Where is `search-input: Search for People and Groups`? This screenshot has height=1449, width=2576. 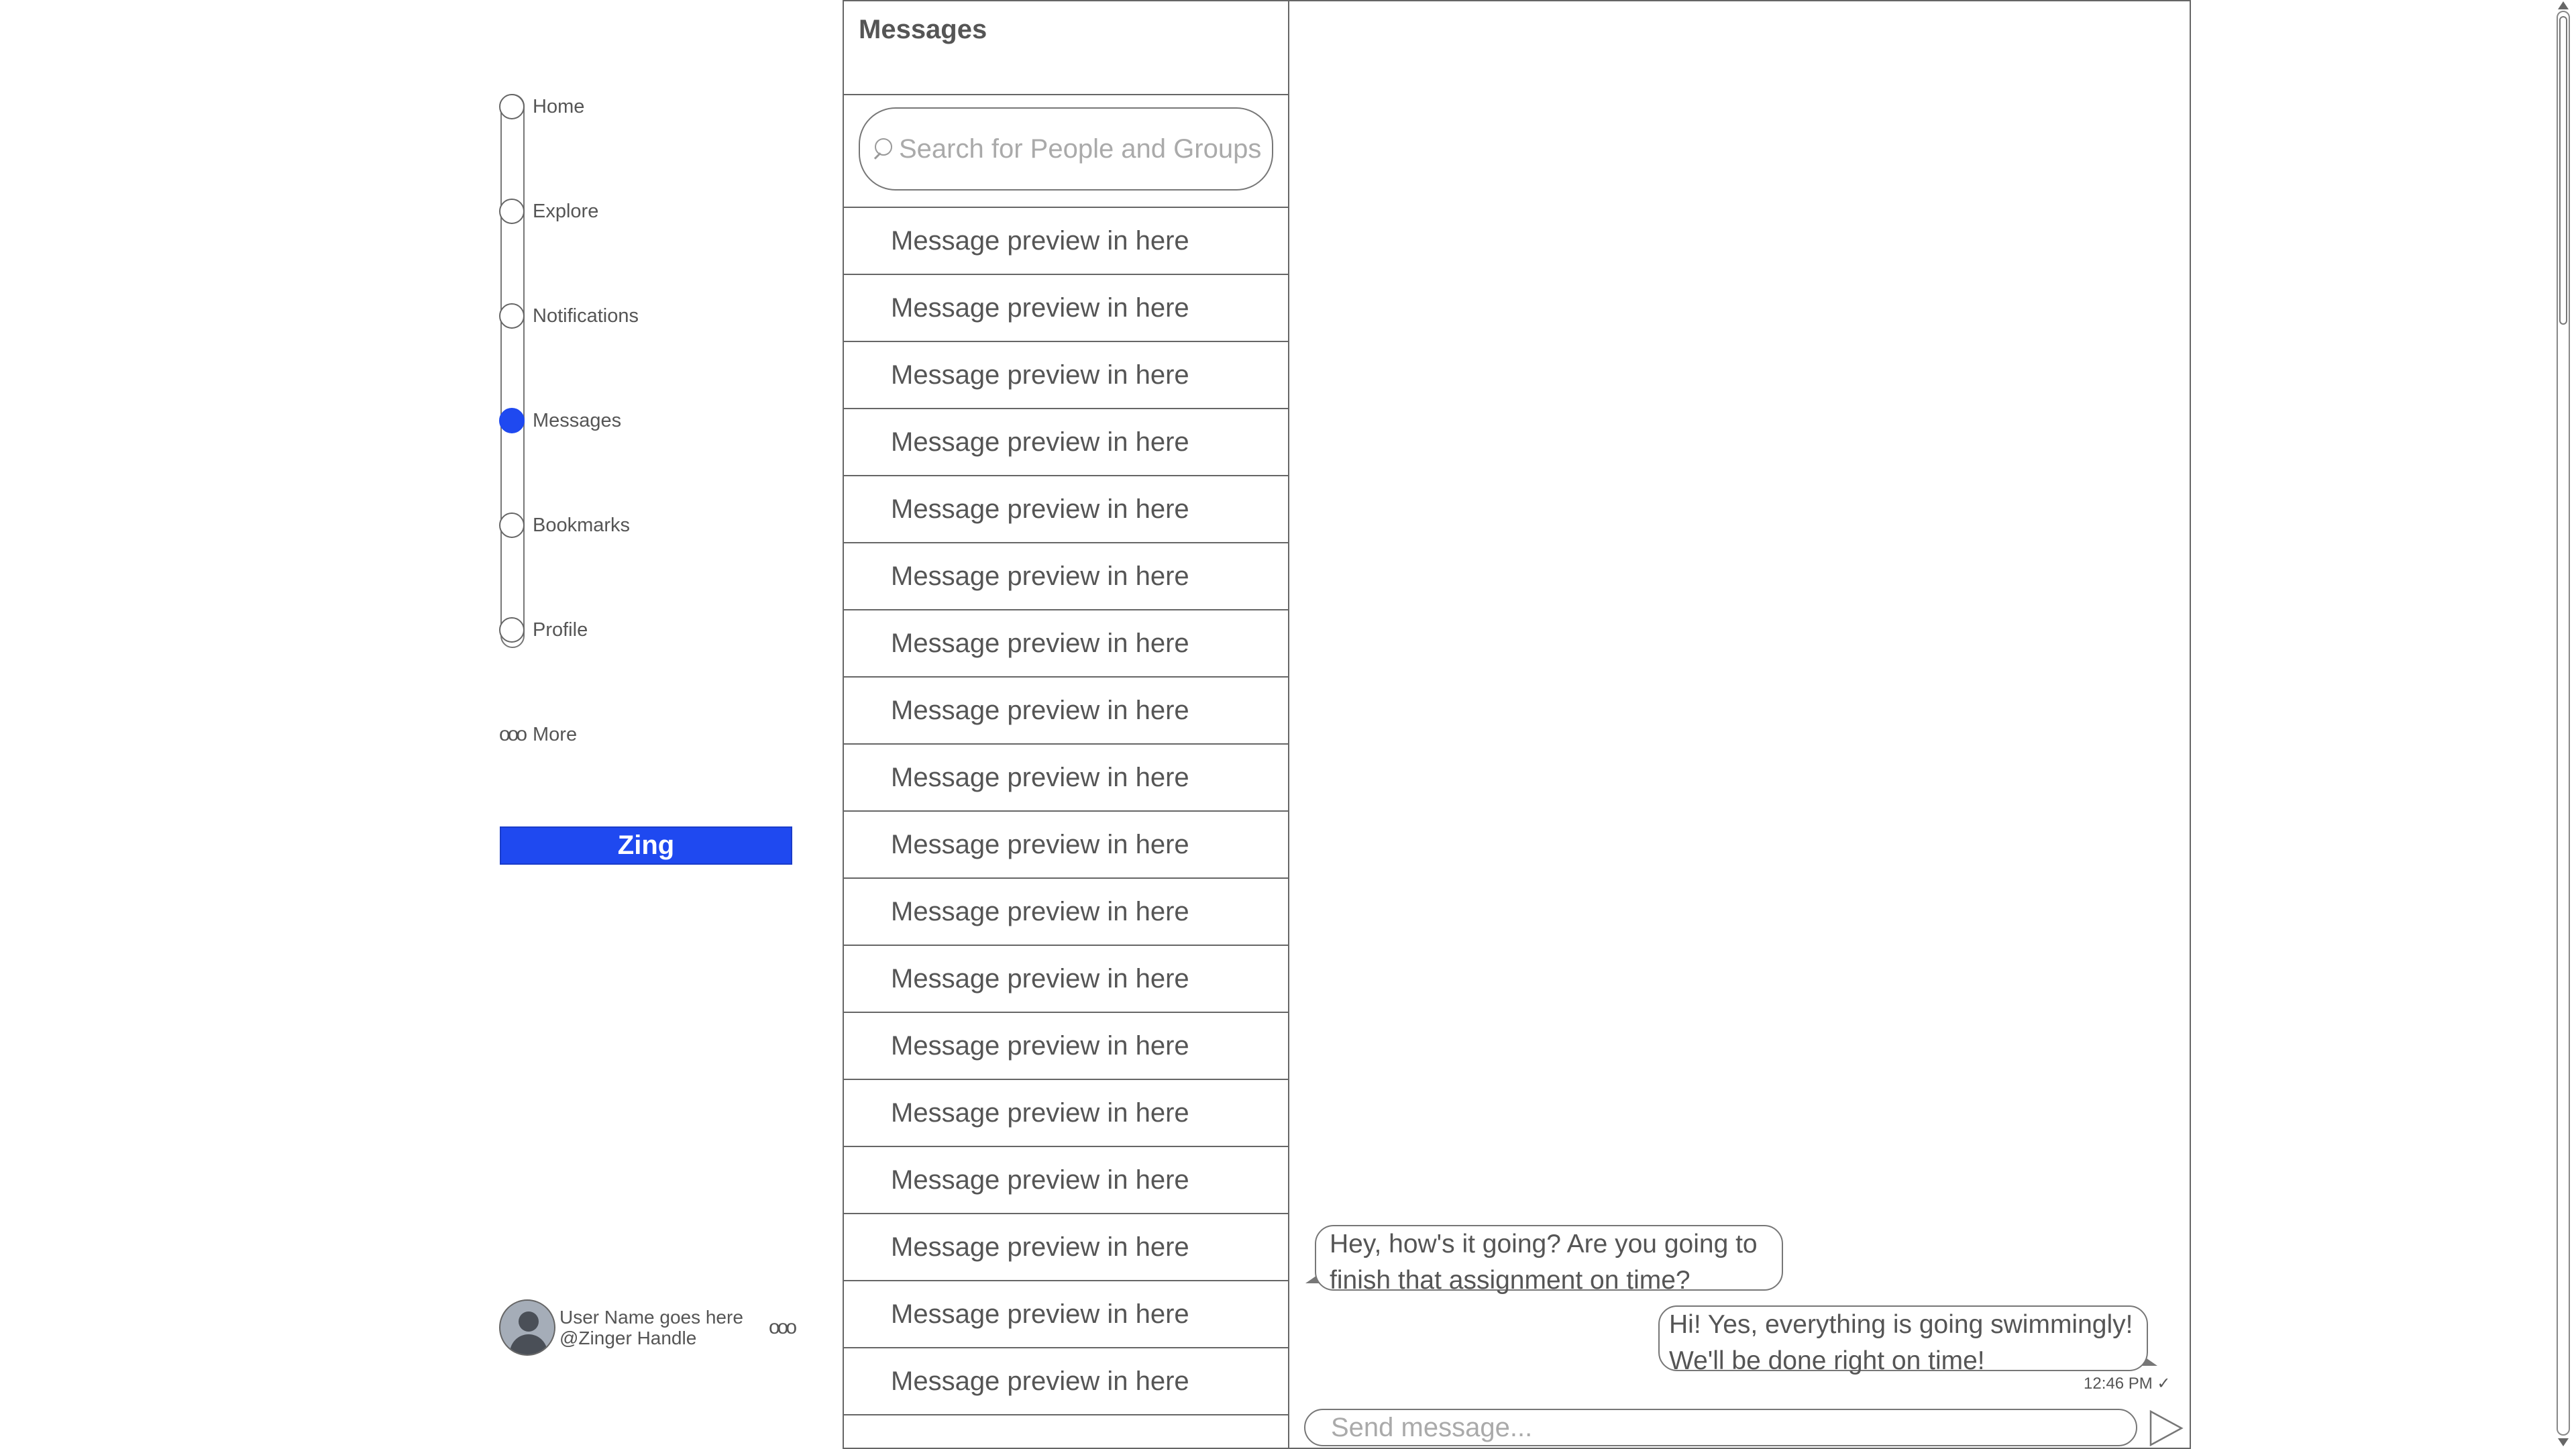 search-input: Search for People and Groups is located at coordinates (1066, 149).